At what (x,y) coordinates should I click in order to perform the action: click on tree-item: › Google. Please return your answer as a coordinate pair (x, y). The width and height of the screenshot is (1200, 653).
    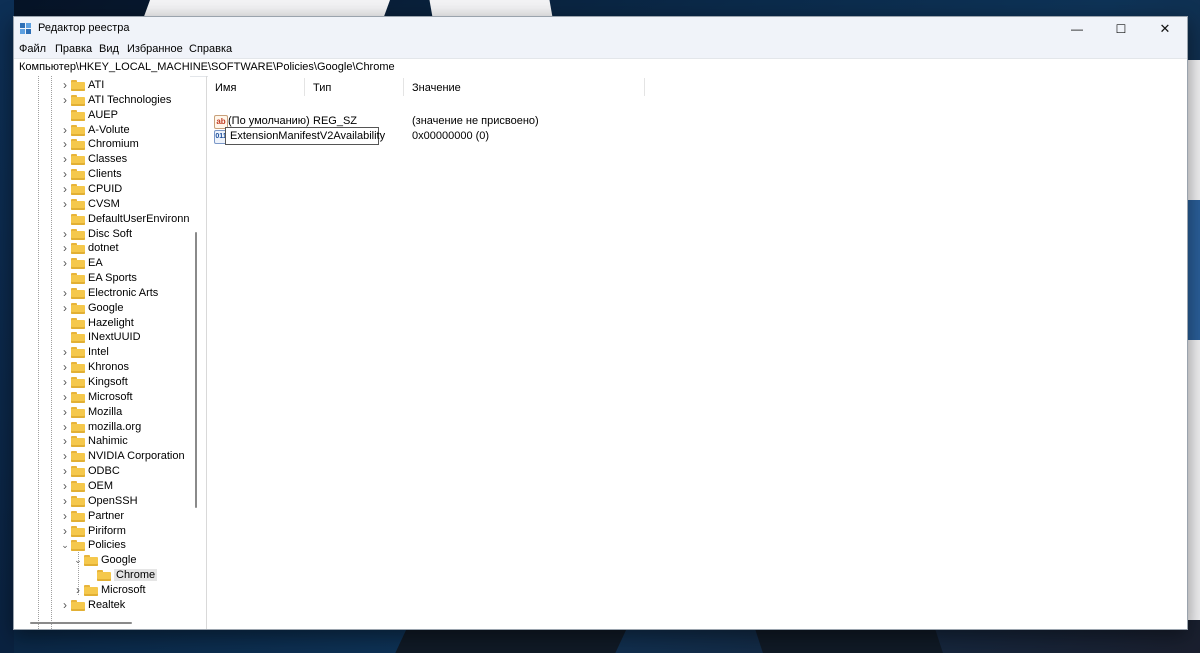
    Looking at the image, I should click on (102, 308).